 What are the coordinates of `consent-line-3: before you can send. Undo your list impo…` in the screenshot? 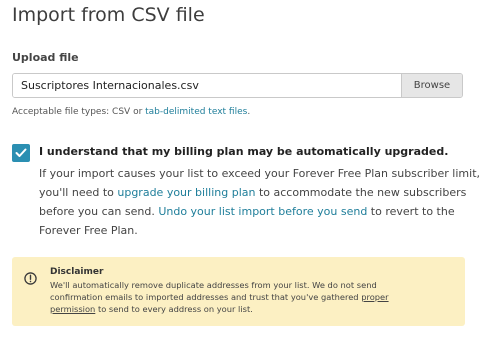 It's located at (254, 211).